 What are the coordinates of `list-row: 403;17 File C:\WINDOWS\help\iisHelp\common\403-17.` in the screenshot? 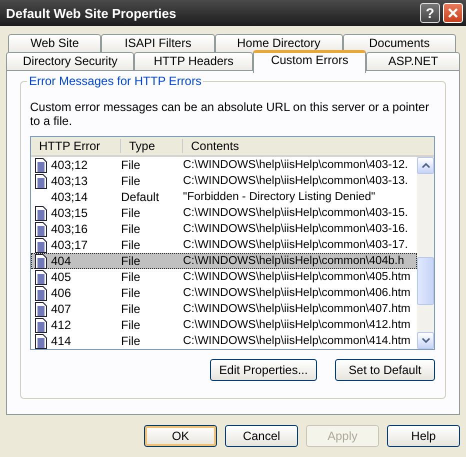 It's located at (224, 245).